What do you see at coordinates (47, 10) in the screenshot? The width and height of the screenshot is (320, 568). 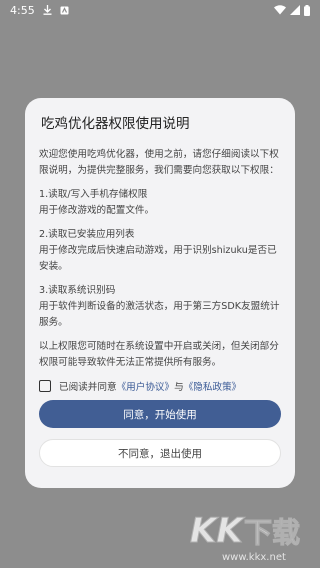 I see `download-icon` at bounding box center [47, 10].